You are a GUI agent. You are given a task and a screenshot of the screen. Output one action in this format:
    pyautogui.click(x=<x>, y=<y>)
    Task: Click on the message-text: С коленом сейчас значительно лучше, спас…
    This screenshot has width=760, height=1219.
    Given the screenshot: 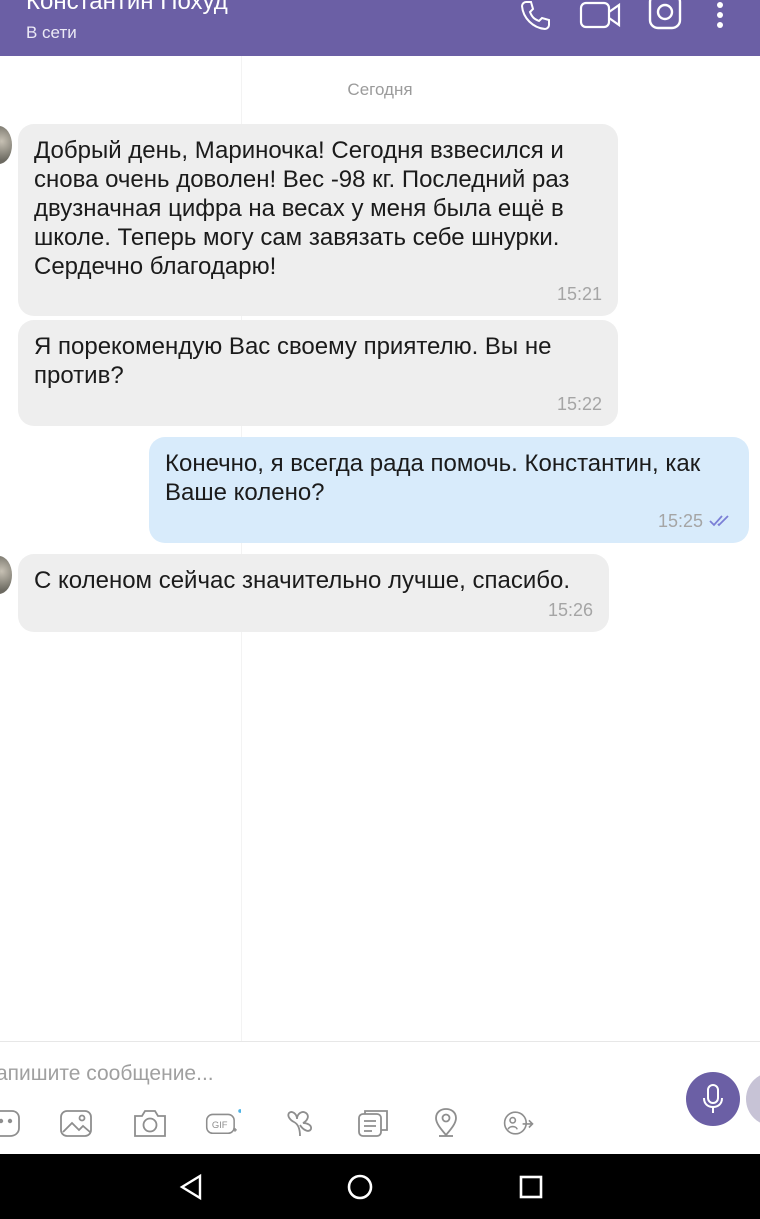 What is the action you would take?
    pyautogui.click(x=302, y=580)
    